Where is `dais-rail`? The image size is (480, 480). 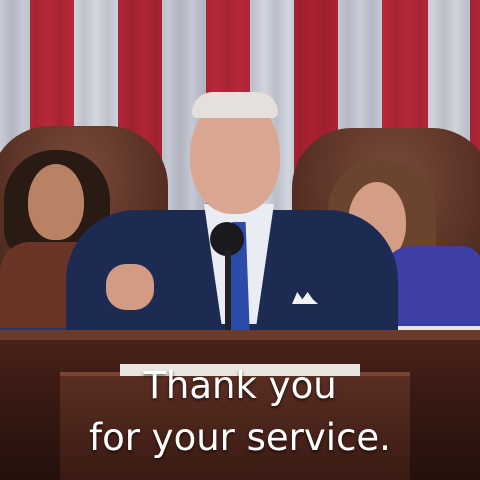 dais-rail is located at coordinates (240, 335).